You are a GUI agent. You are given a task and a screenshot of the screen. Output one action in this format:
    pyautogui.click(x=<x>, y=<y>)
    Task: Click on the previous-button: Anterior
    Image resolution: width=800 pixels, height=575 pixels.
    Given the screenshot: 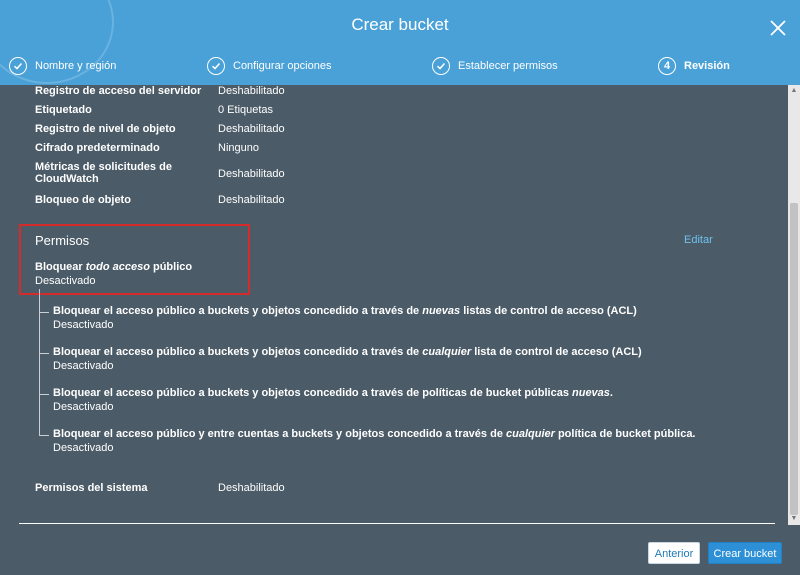 What is the action you would take?
    pyautogui.click(x=674, y=553)
    